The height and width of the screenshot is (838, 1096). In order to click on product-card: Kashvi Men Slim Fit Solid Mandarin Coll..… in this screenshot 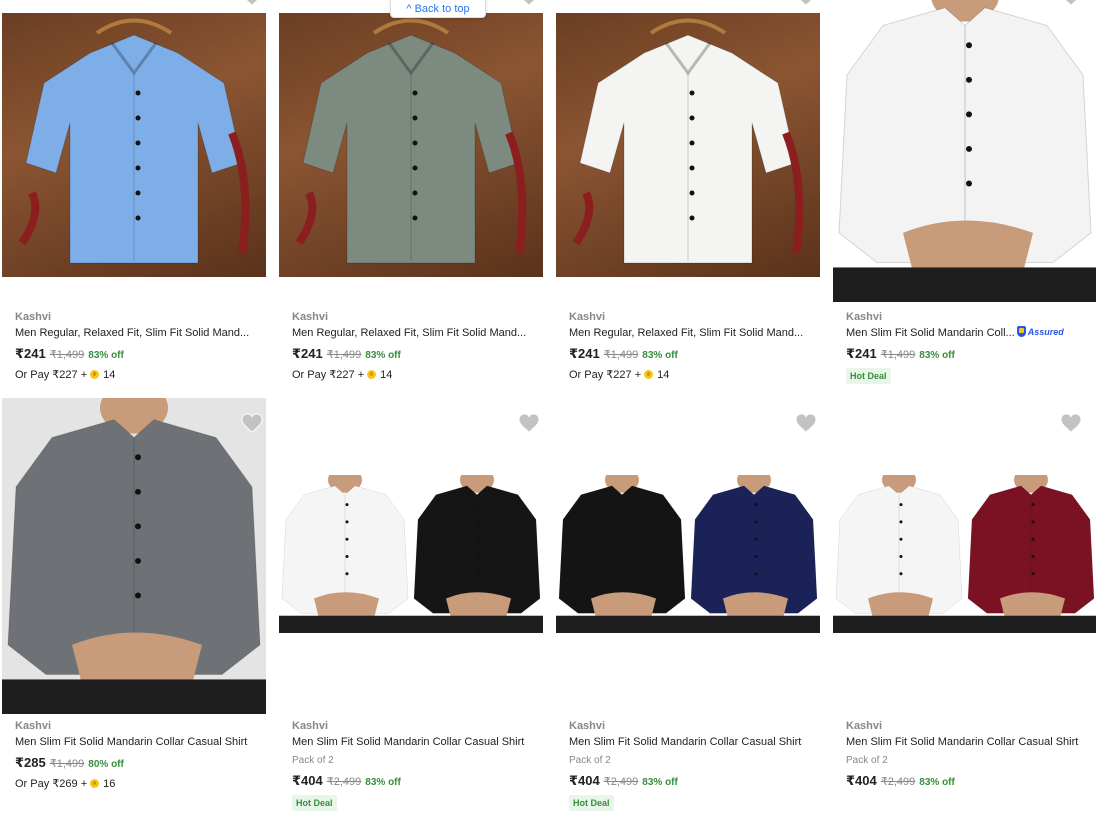, I will do `click(963, 199)`.